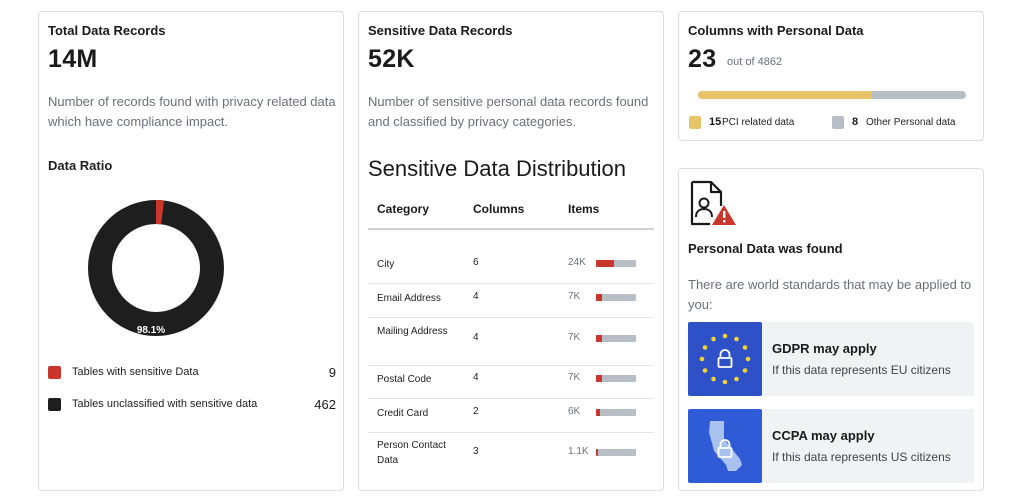  I want to click on data-ratio-donut-chart: 98.1%, so click(156, 268).